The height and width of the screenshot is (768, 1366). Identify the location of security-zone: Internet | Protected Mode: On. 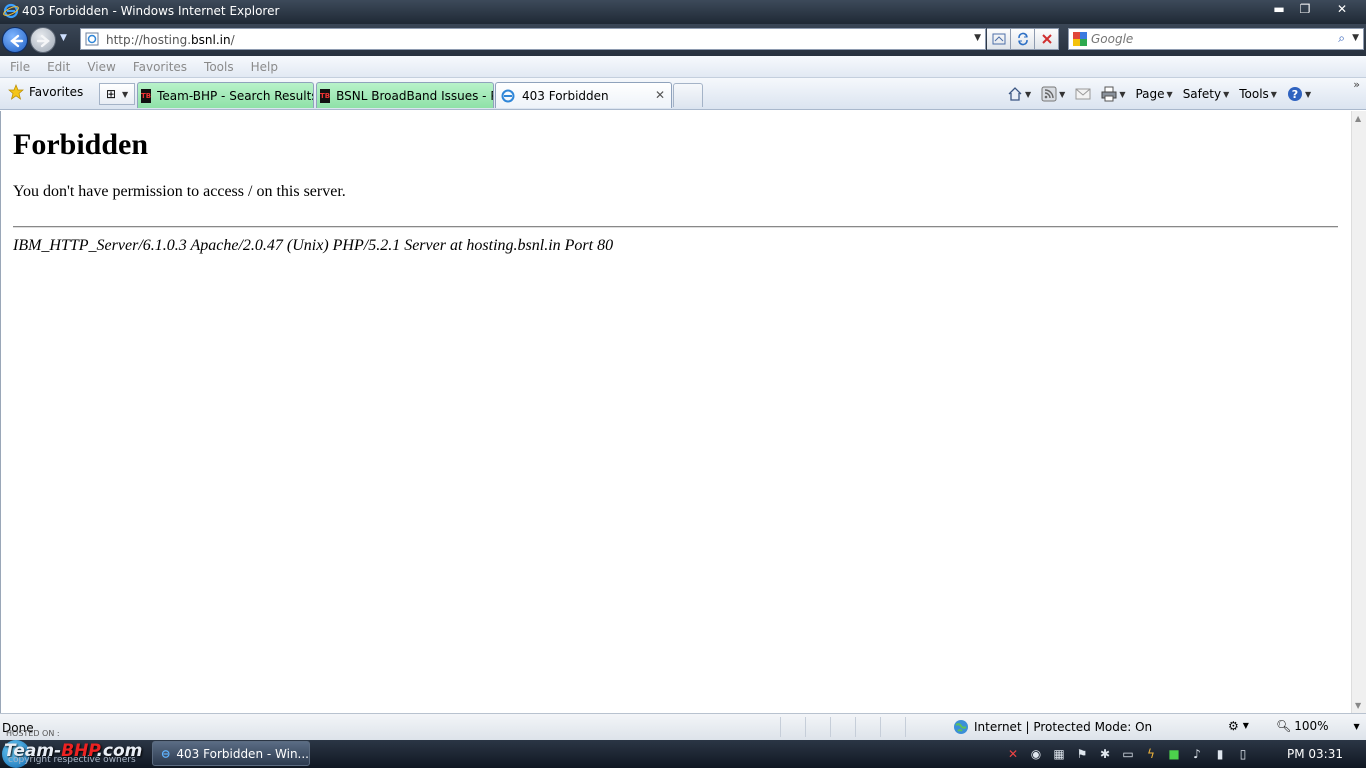
(1052, 727).